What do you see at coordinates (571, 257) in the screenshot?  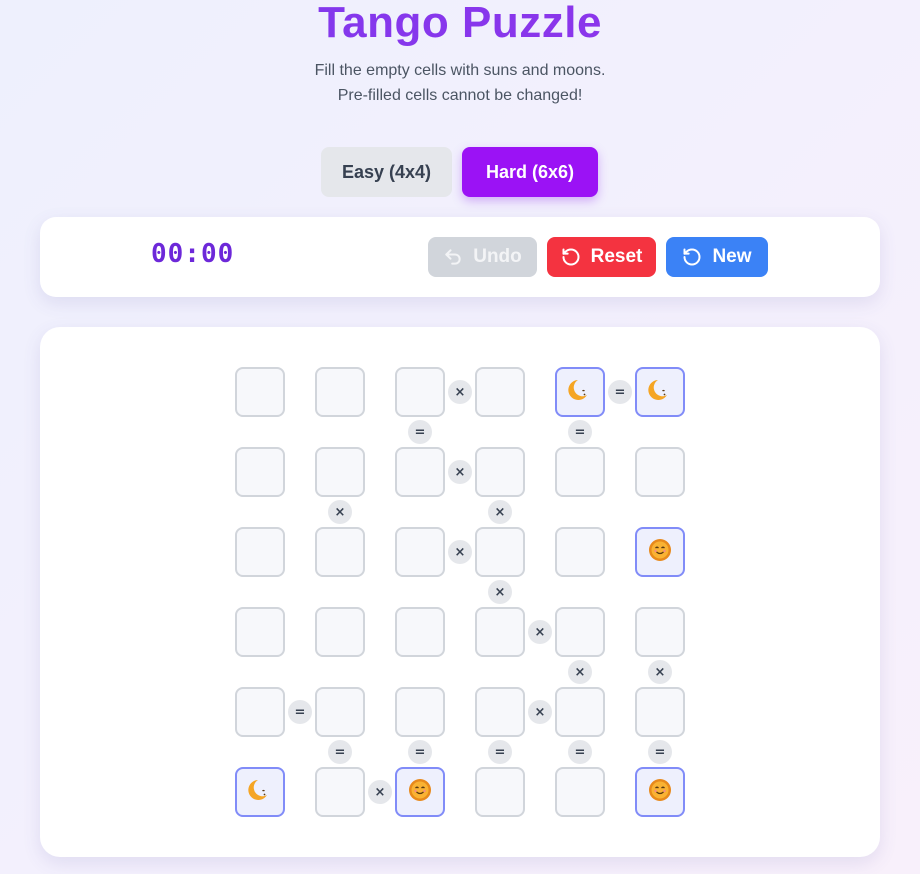 I see `rotate-ccw-icon` at bounding box center [571, 257].